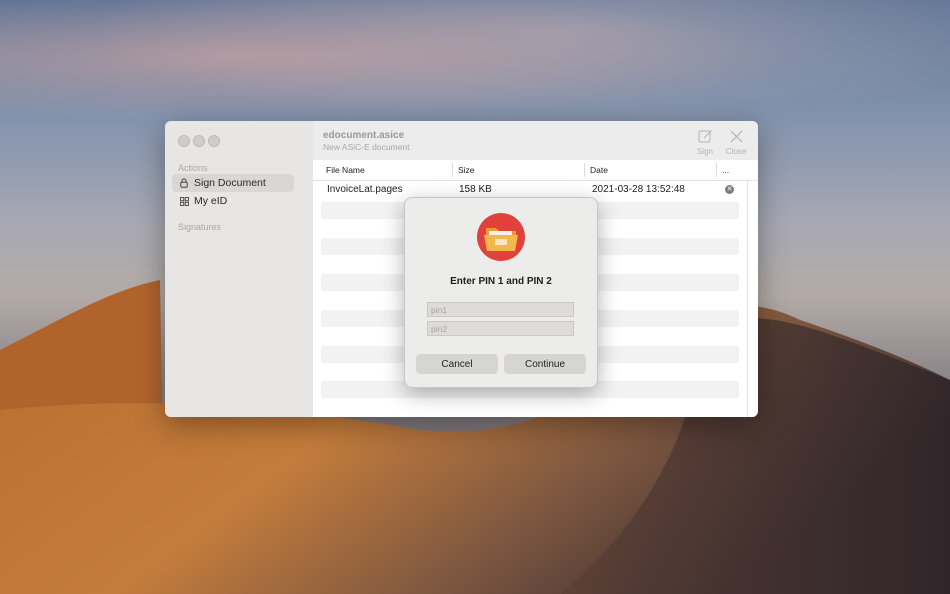 This screenshot has width=950, height=594. Describe the element at coordinates (736, 136) in the screenshot. I see `close-icon` at that location.